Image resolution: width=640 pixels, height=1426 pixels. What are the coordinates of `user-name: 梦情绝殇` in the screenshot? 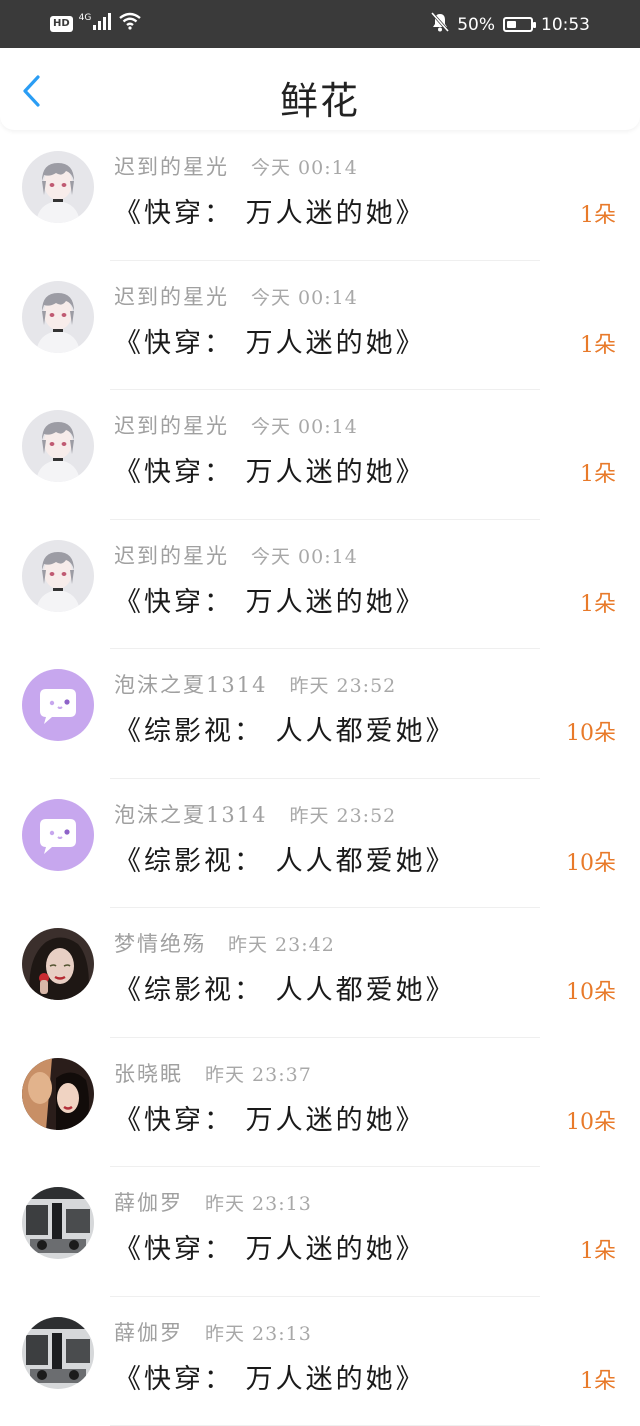 It's located at (160, 944).